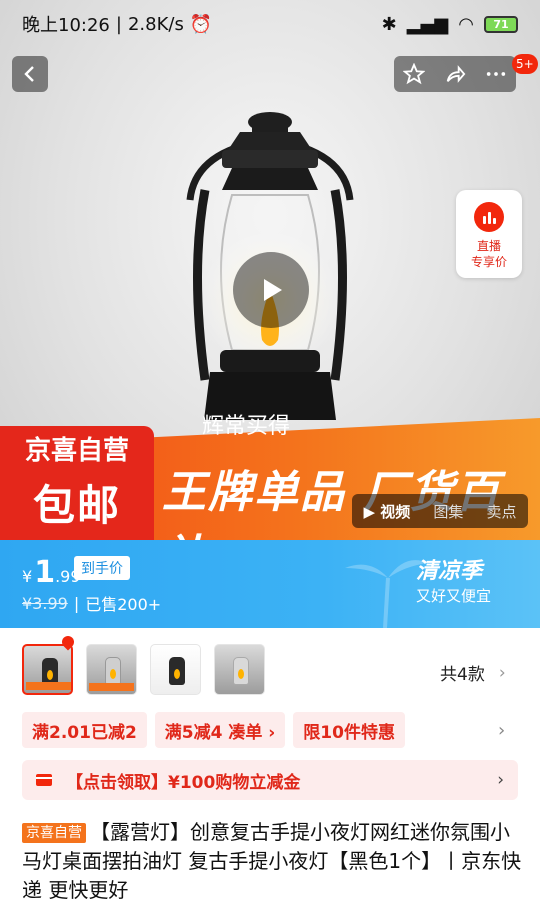  I want to click on promo-tag: 满5减4 凑单 ›, so click(220, 730).